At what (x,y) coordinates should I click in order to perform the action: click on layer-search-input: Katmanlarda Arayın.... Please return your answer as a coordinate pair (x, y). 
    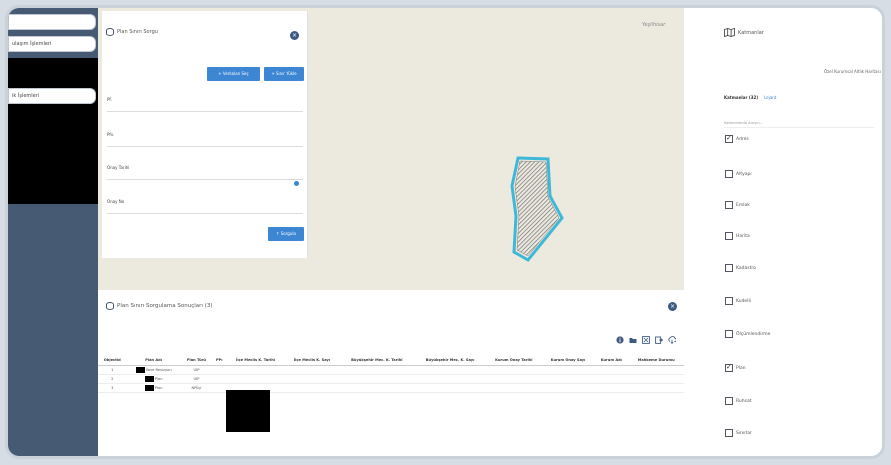
    Looking at the image, I should click on (799, 124).